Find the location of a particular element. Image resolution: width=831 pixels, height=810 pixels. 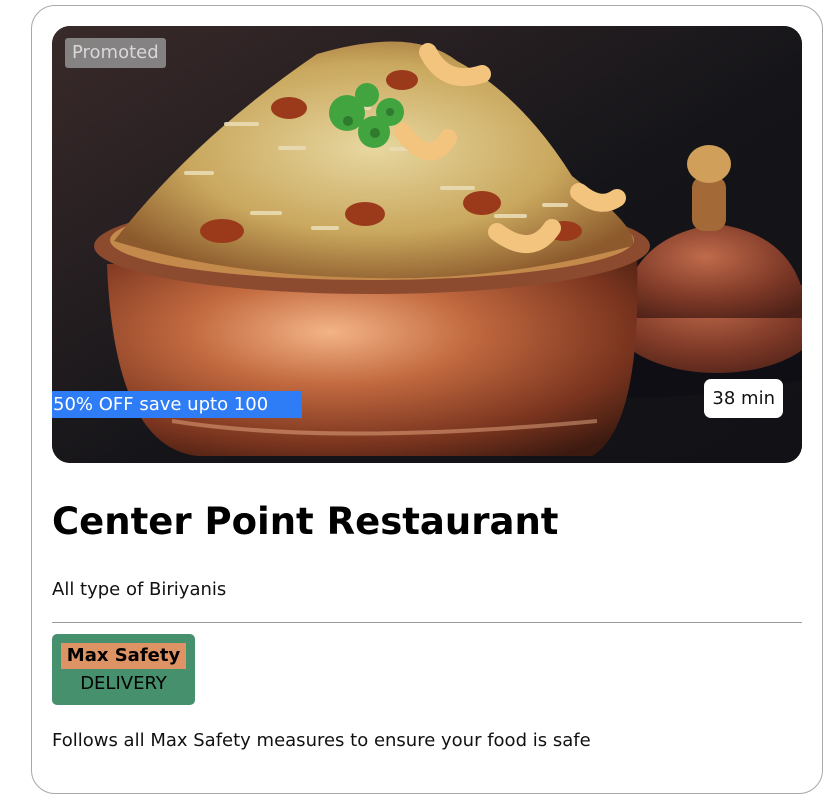

promoted-badge: Promoted is located at coordinates (115, 53).